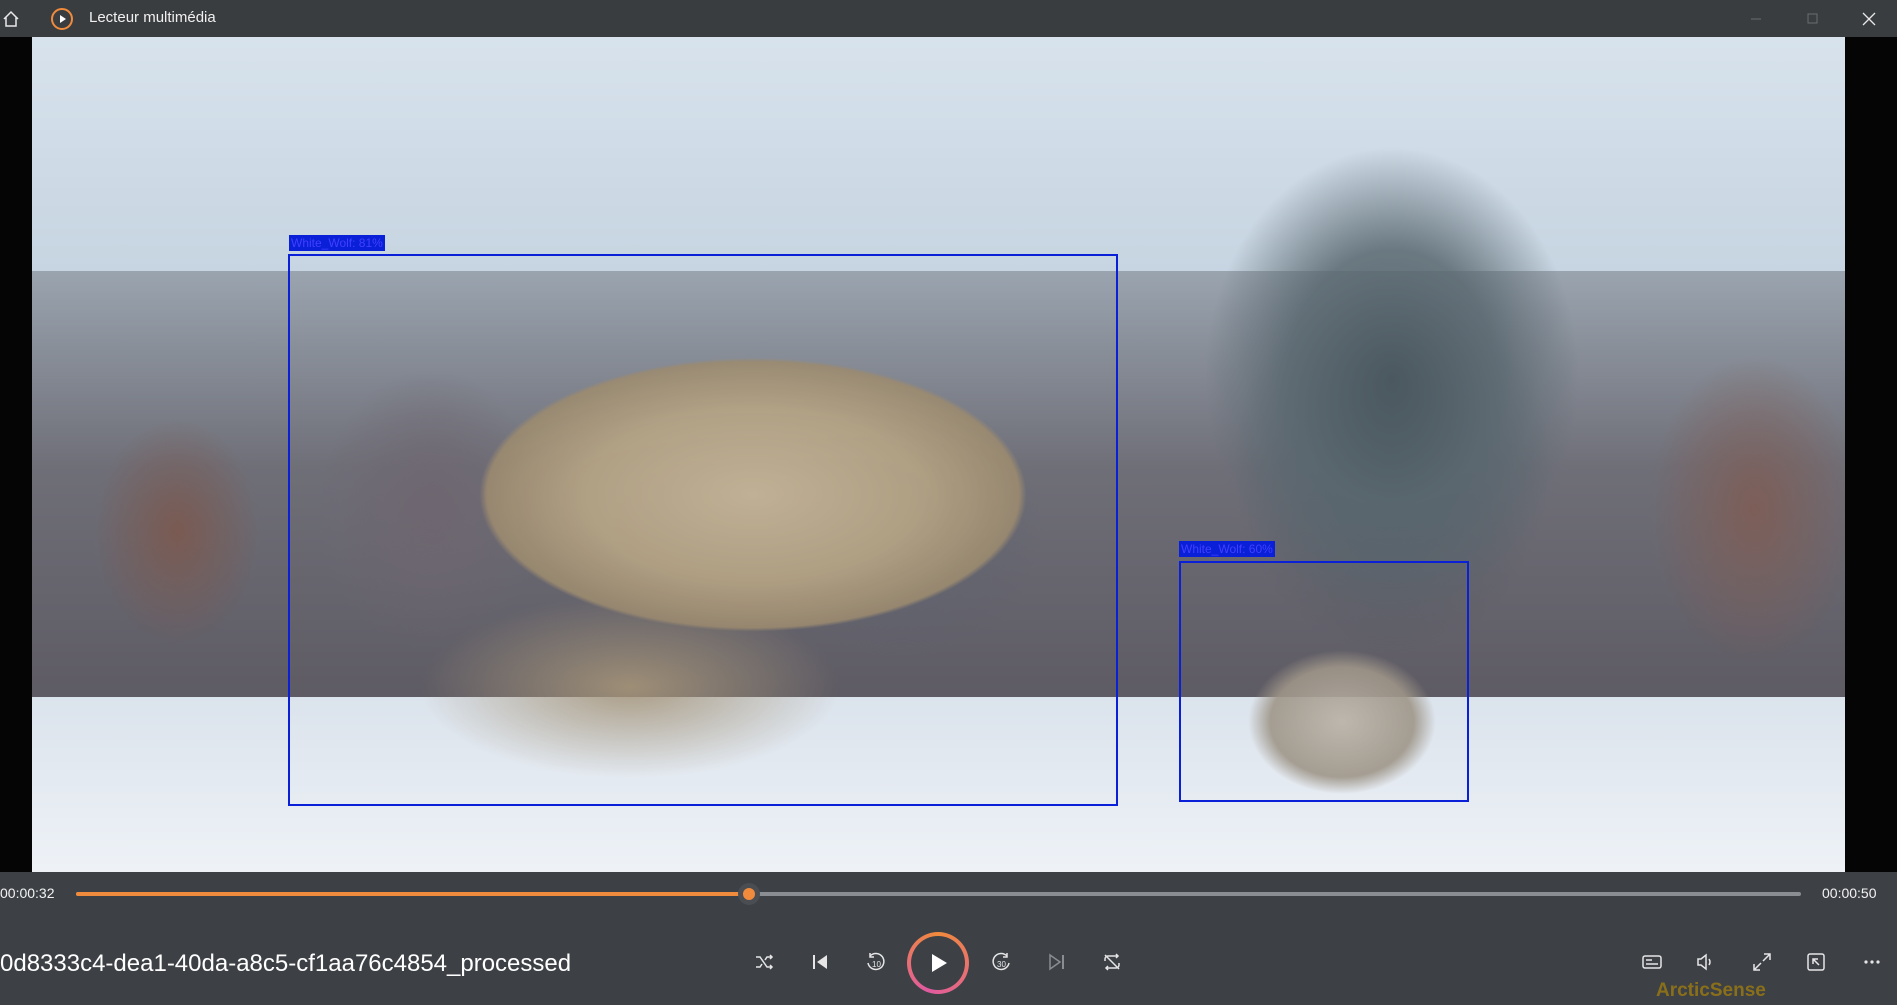 The image size is (1897, 1005). Describe the element at coordinates (412, 894) in the screenshot. I see `seek-bar-progress` at that location.